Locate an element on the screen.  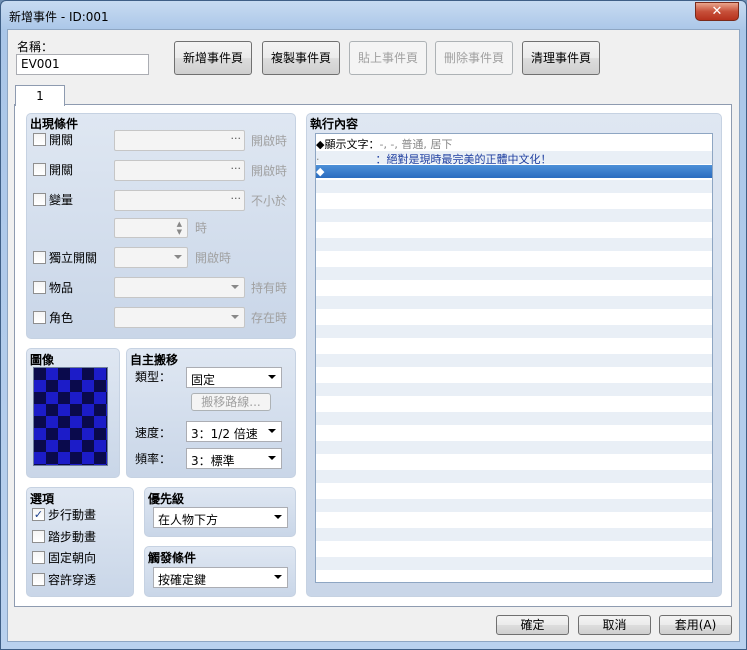
self-switch-select is located at coordinates (151, 257).